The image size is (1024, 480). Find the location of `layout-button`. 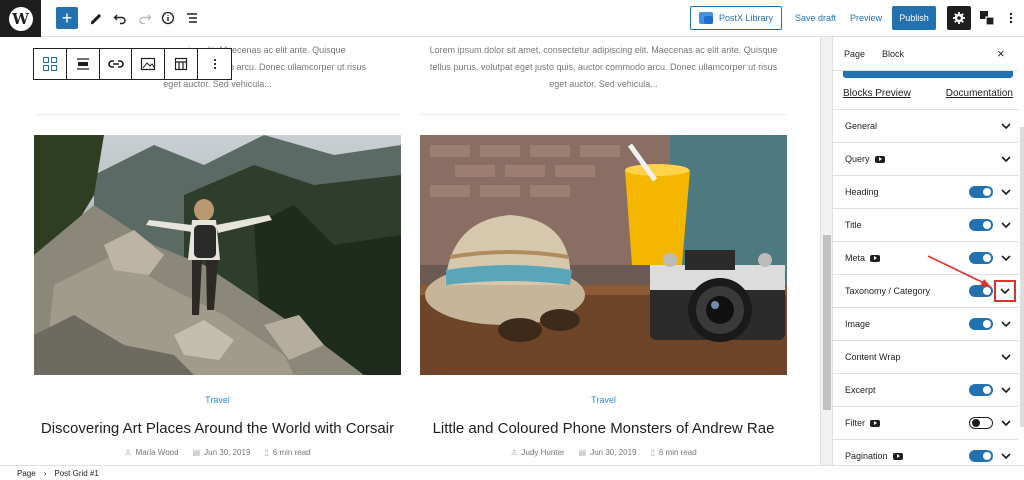

layout-button is located at coordinates (182, 64).